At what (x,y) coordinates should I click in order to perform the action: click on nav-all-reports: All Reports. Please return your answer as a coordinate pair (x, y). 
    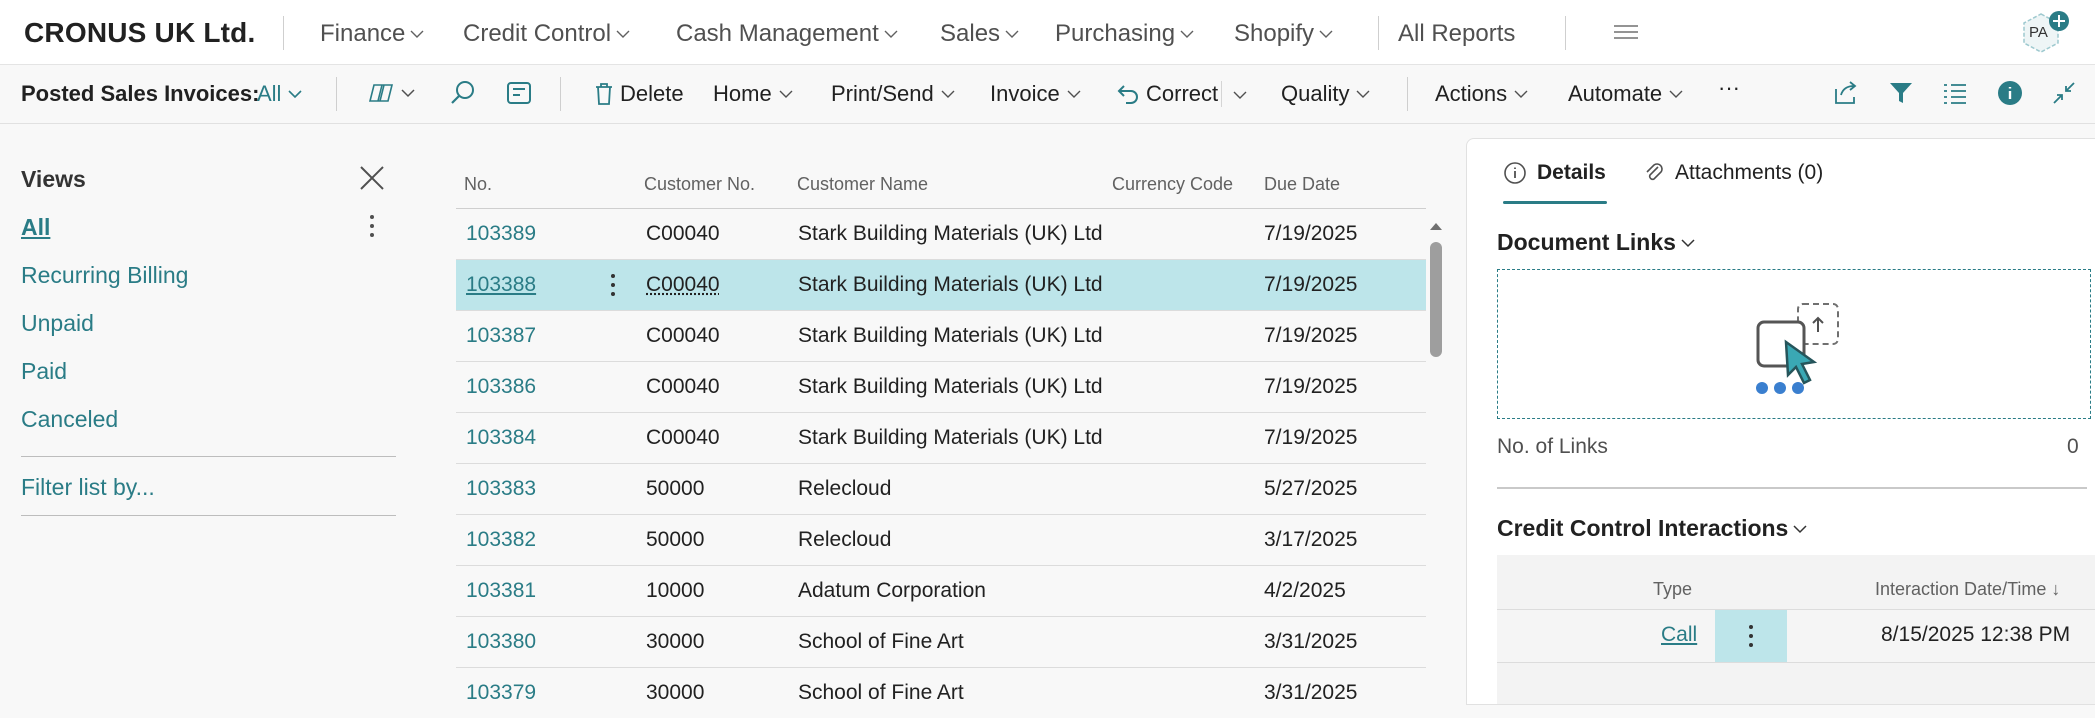
    Looking at the image, I should click on (1456, 34).